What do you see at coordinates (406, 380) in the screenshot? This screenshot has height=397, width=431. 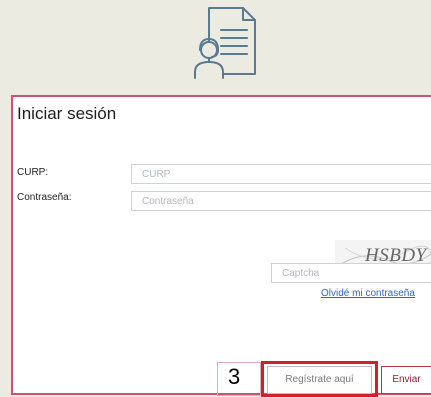 I see `send-button: Enviar` at bounding box center [406, 380].